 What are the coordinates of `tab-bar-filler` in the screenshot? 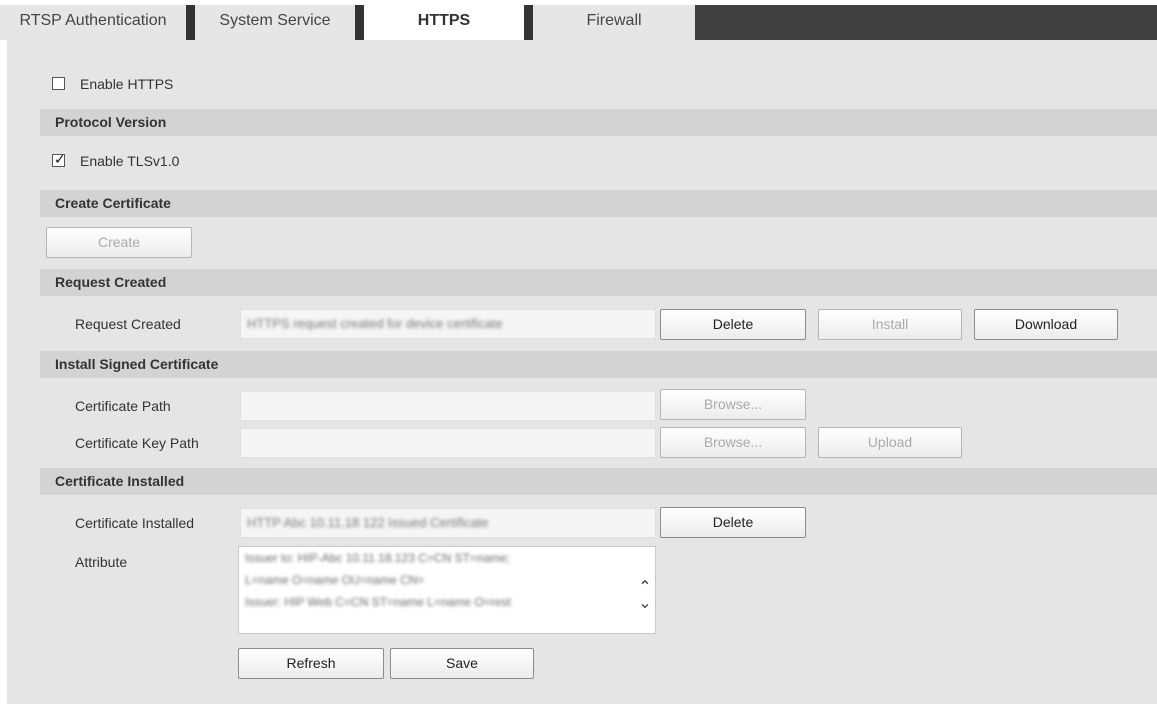 It's located at (926, 22).